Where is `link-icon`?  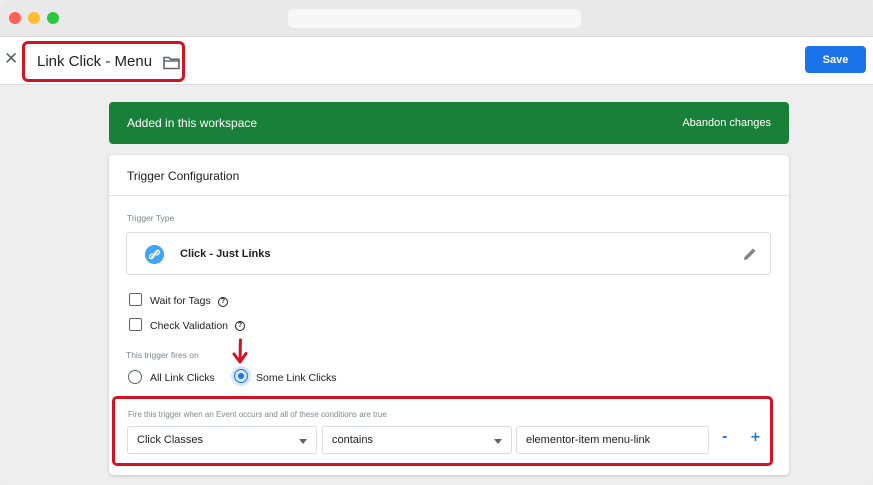 link-icon is located at coordinates (154, 254).